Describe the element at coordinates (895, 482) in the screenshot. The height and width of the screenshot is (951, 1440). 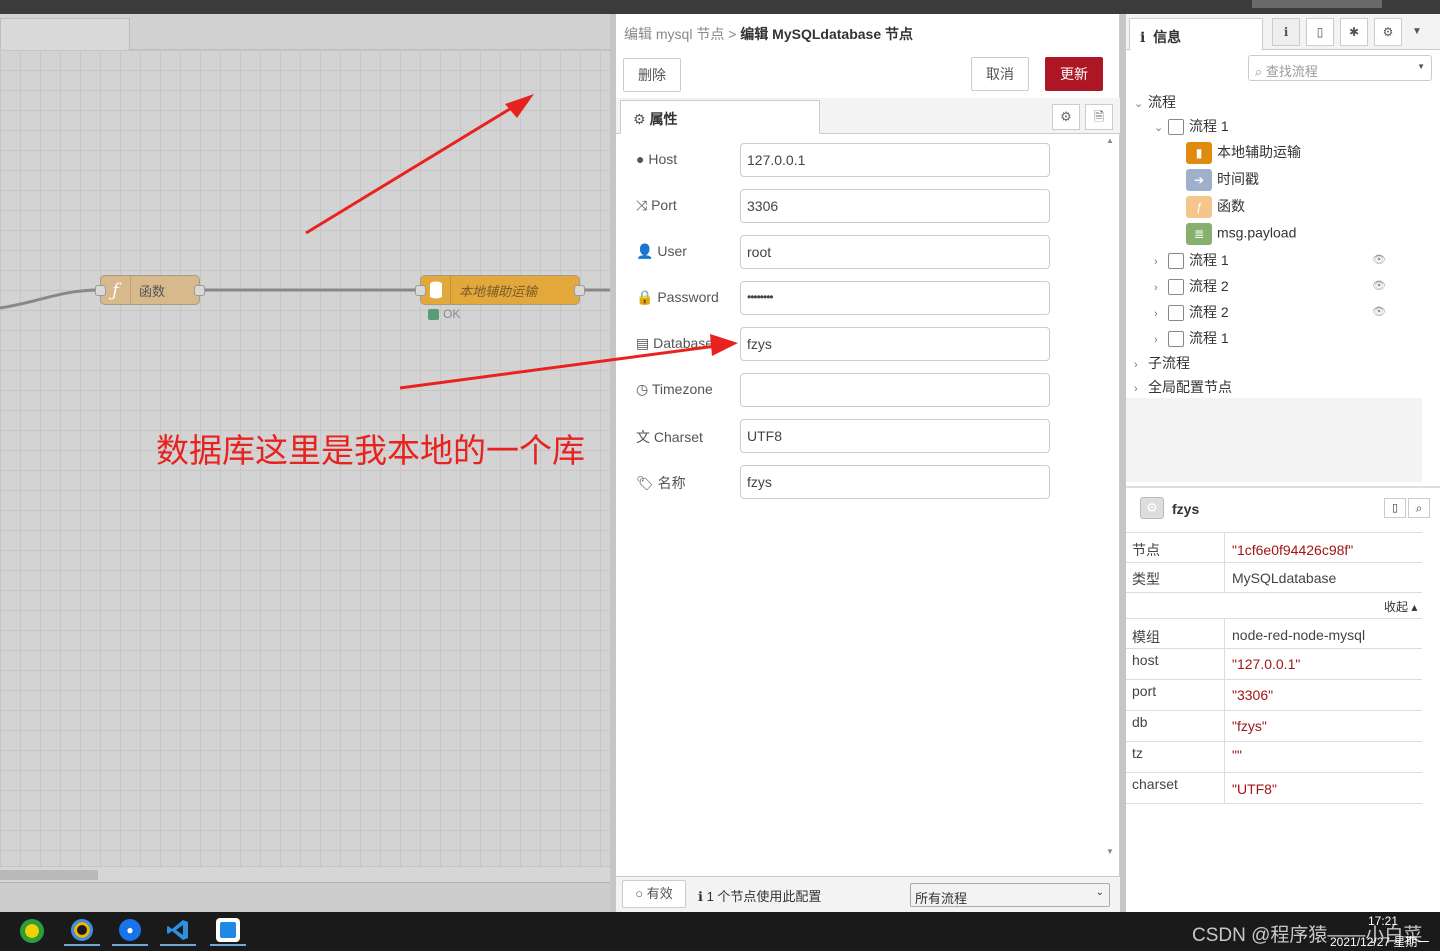
I see `name-input: fzys` at that location.